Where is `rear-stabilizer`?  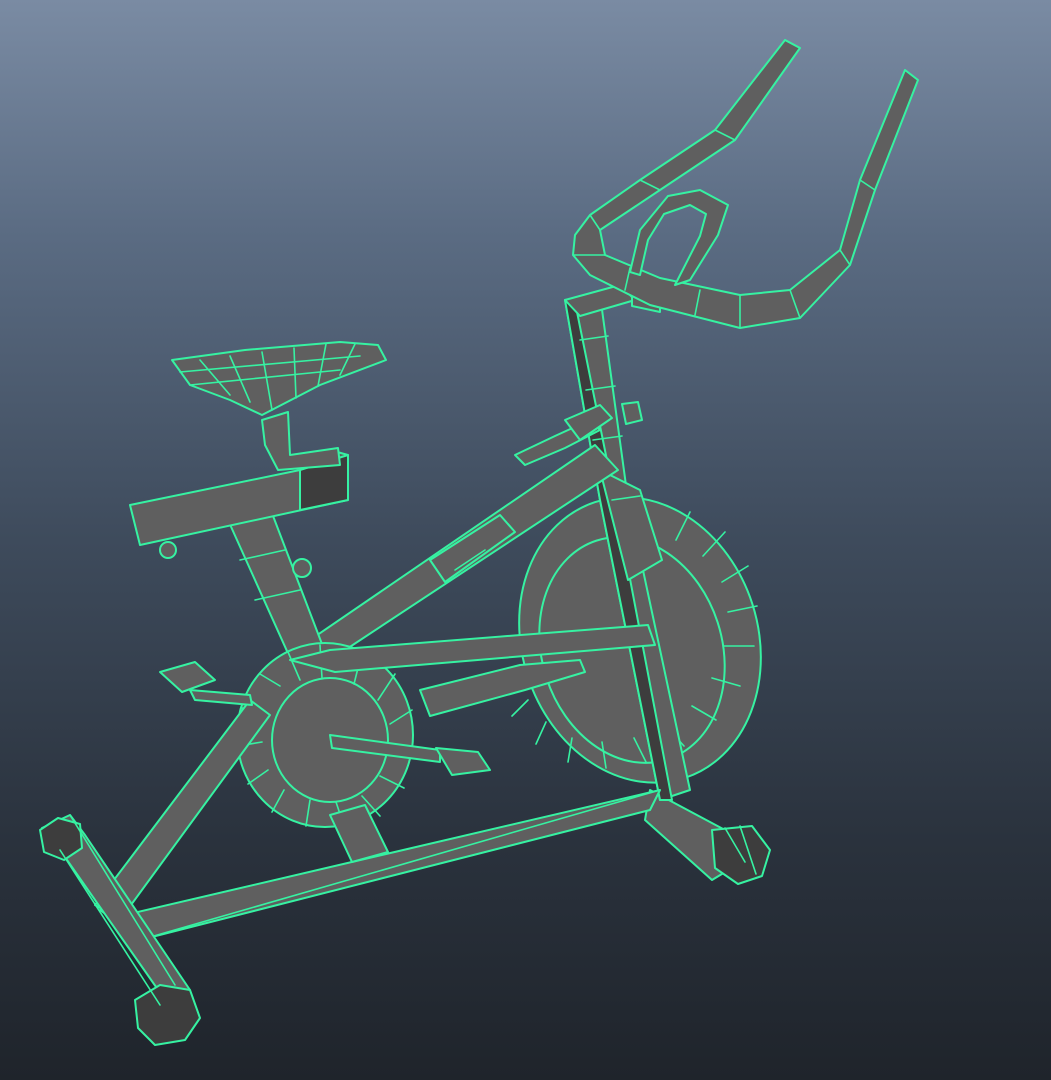
rear-stabilizer is located at coordinates (707, 837).